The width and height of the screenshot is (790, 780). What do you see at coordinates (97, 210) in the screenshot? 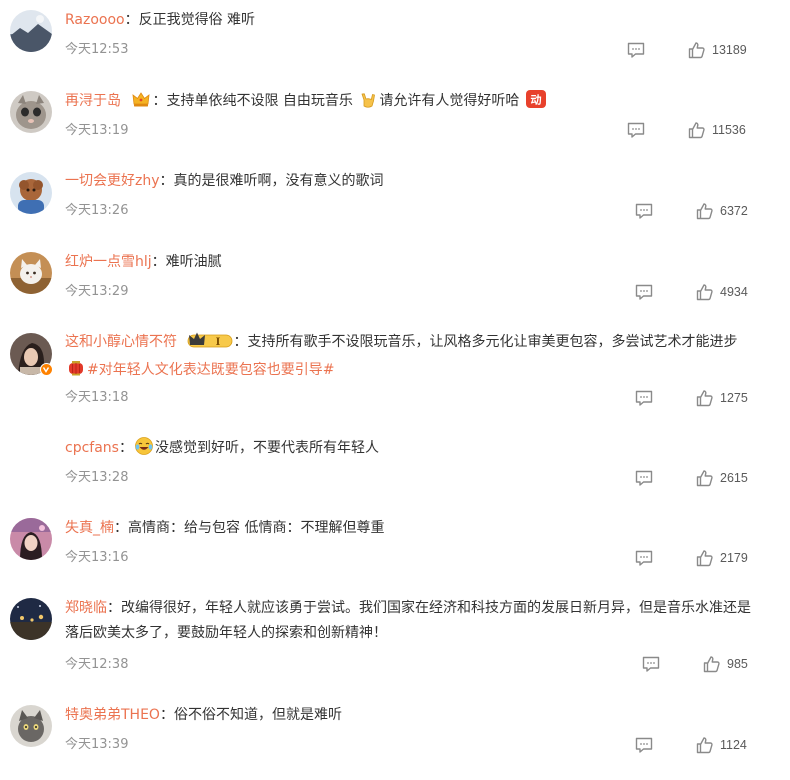
I see `timestamp: 今天13:26` at bounding box center [97, 210].